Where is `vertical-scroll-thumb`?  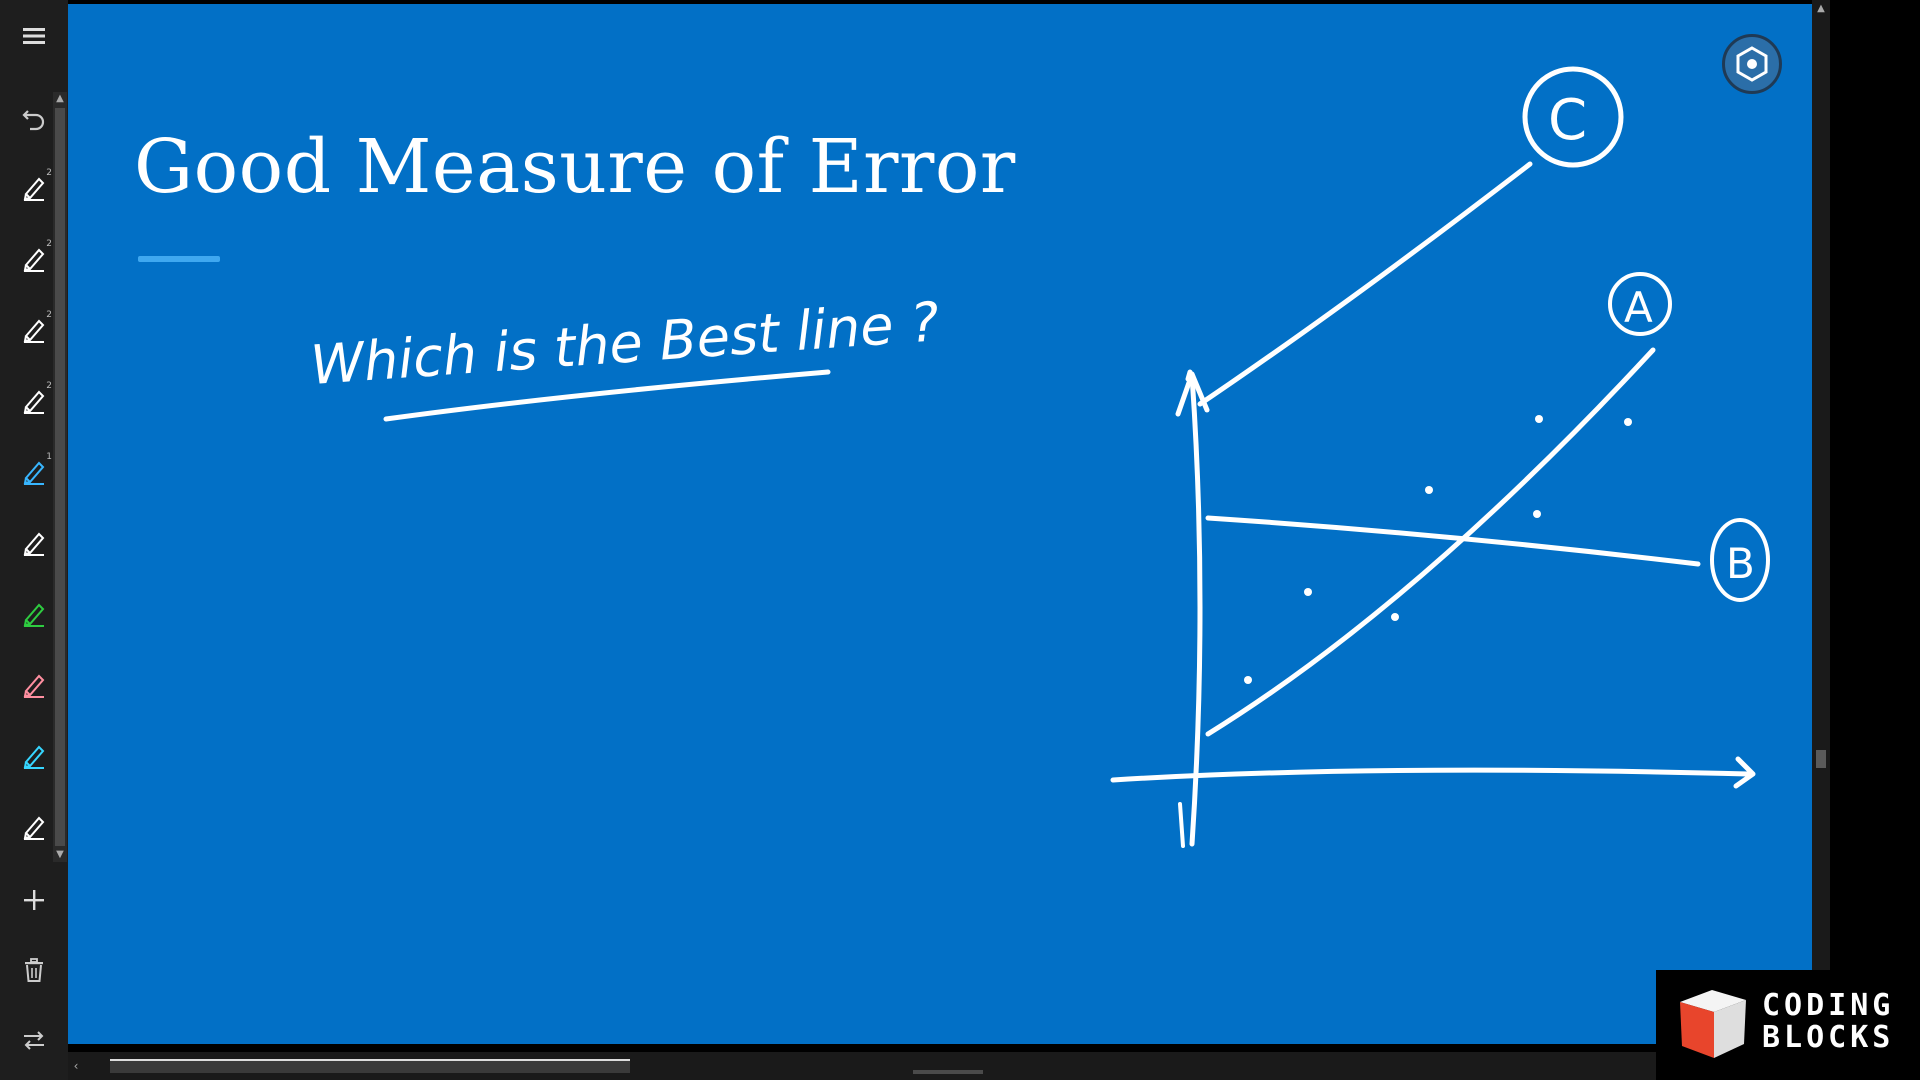
vertical-scroll-thumb is located at coordinates (1821, 759).